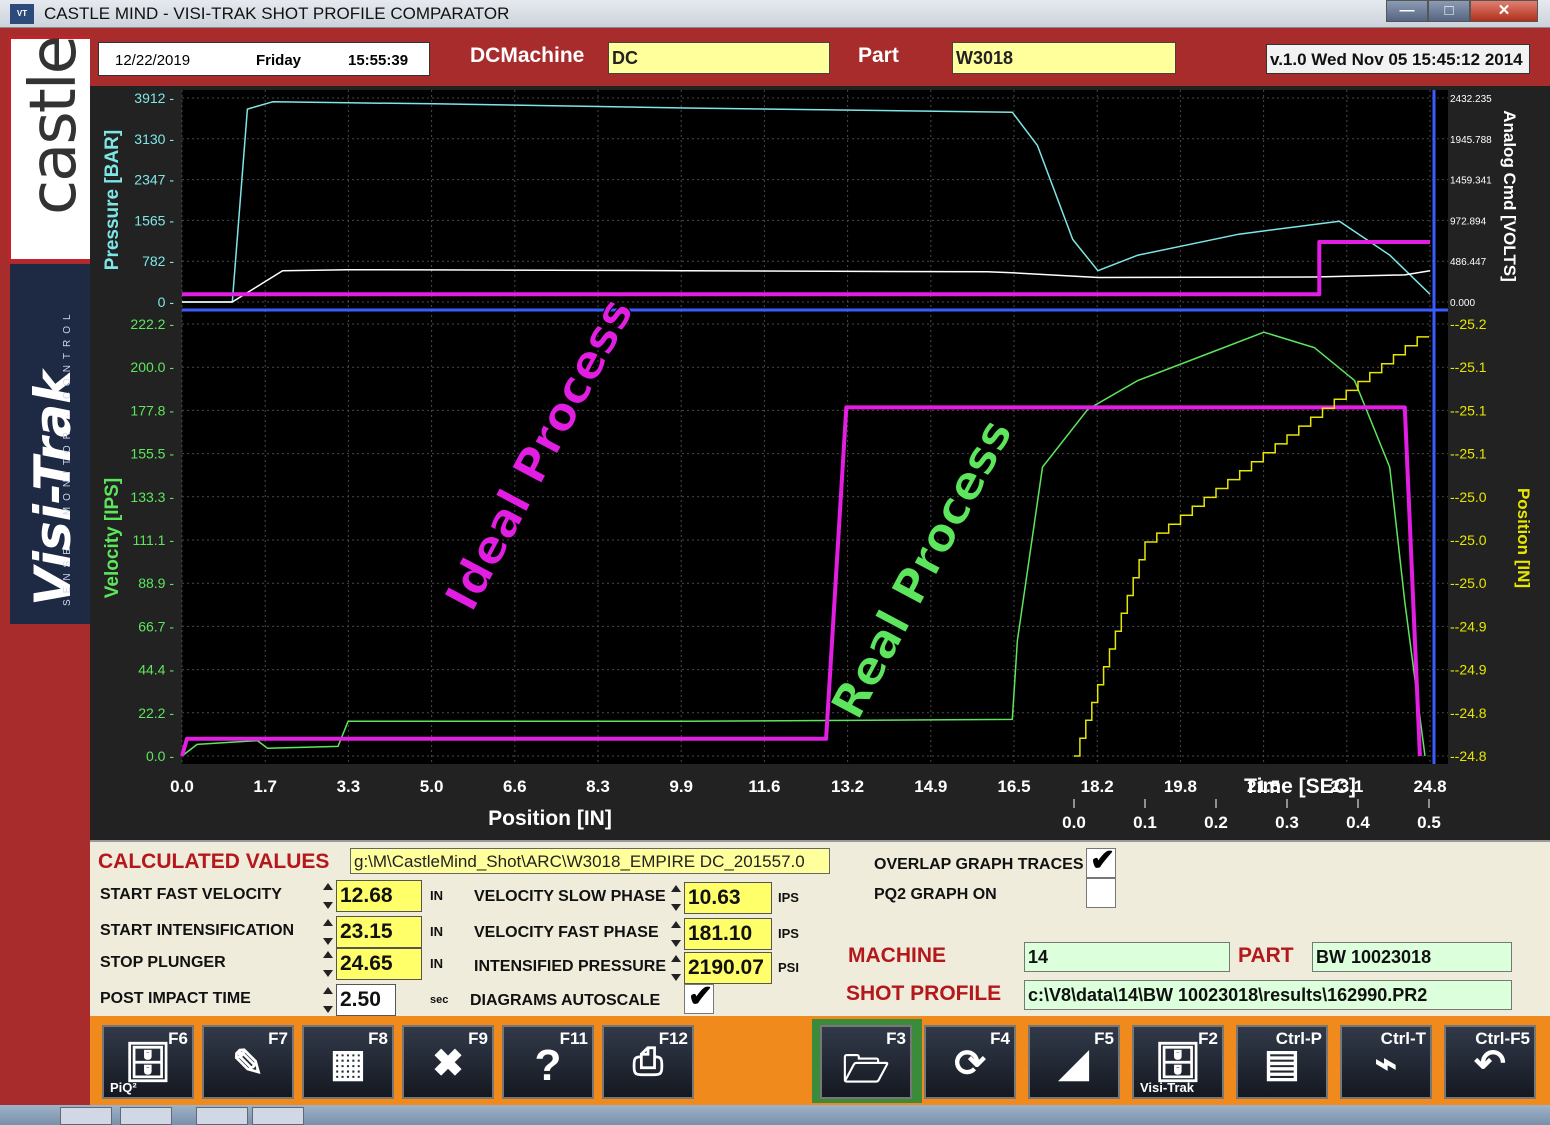 Image resolution: width=1550 pixels, height=1125 pixels. Describe the element at coordinates (1266, 955) in the screenshot. I see `part-label-2: PART` at that location.